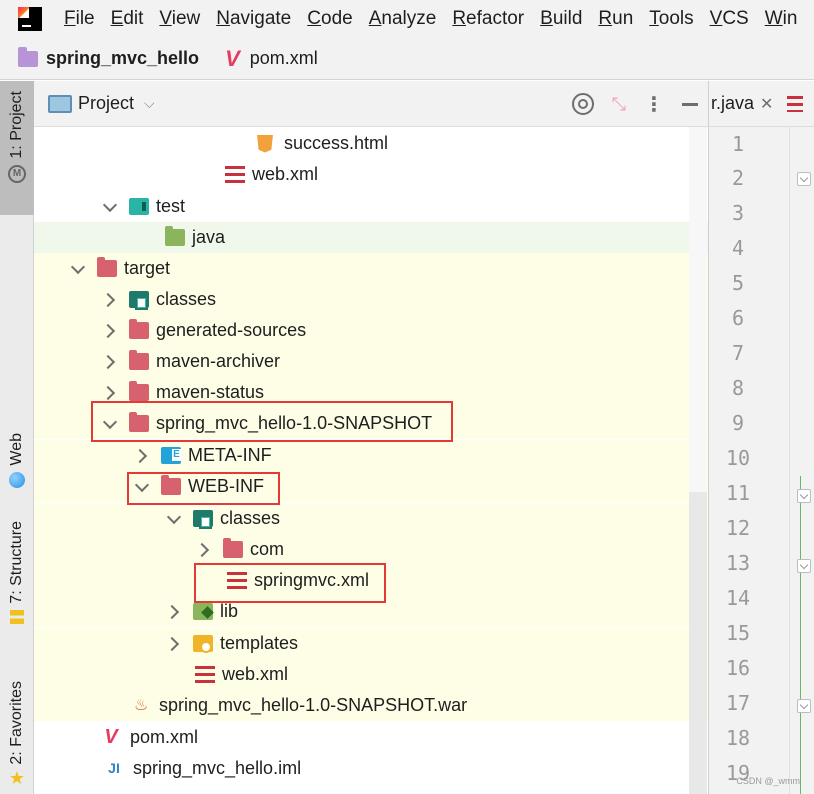 The image size is (814, 794). What do you see at coordinates (768, 781) in the screenshot?
I see `watermark: CSDN @_wmm` at bounding box center [768, 781].